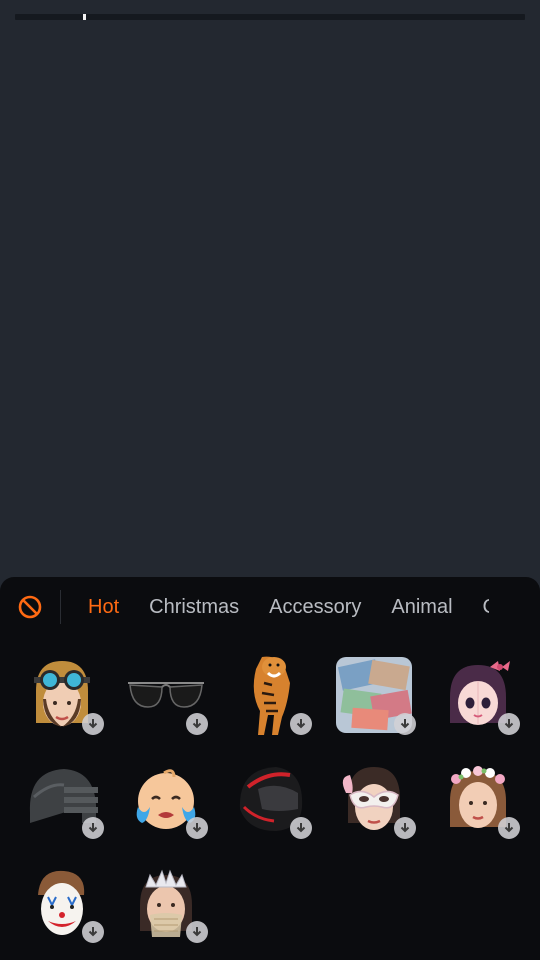 This screenshot has width=540, height=960. Describe the element at coordinates (166, 799) in the screenshot. I see `sticker-crying-baby` at that location.